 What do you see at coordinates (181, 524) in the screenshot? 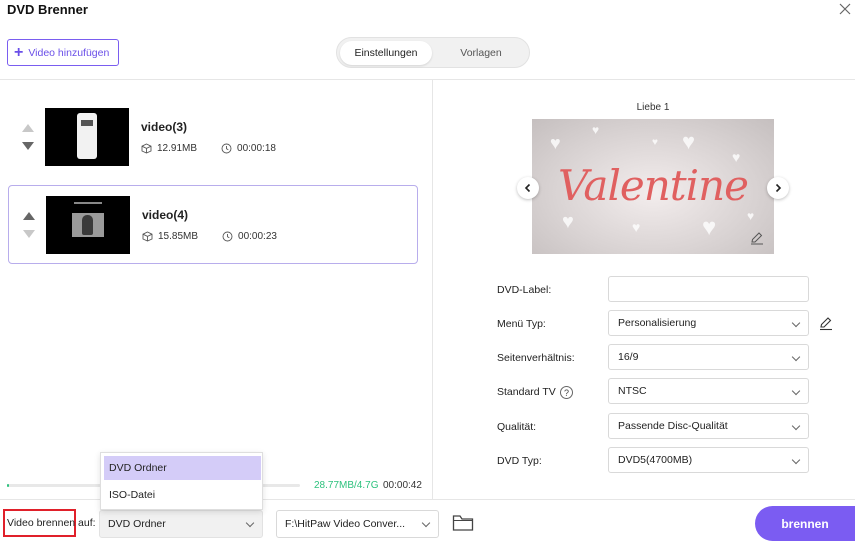
I see `burn-target-select: DVD Ordner` at bounding box center [181, 524].